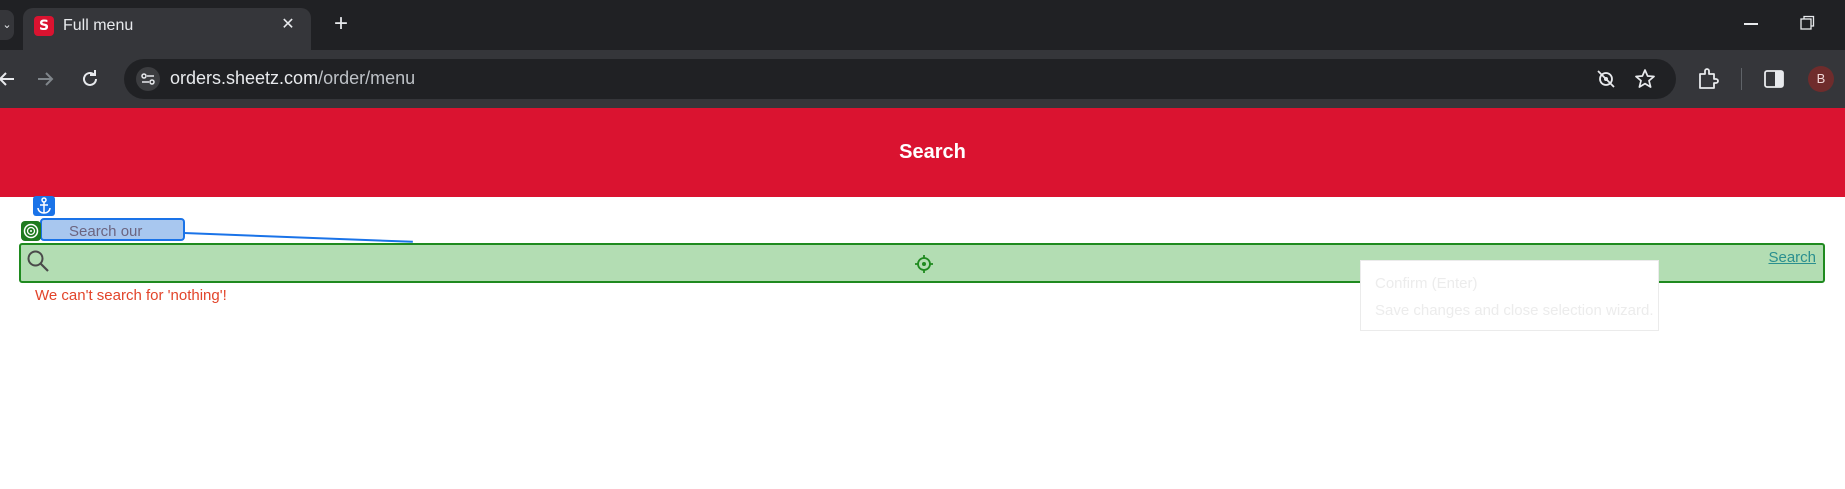 The width and height of the screenshot is (1845, 489). What do you see at coordinates (38, 261) in the screenshot?
I see `search-icon` at bounding box center [38, 261].